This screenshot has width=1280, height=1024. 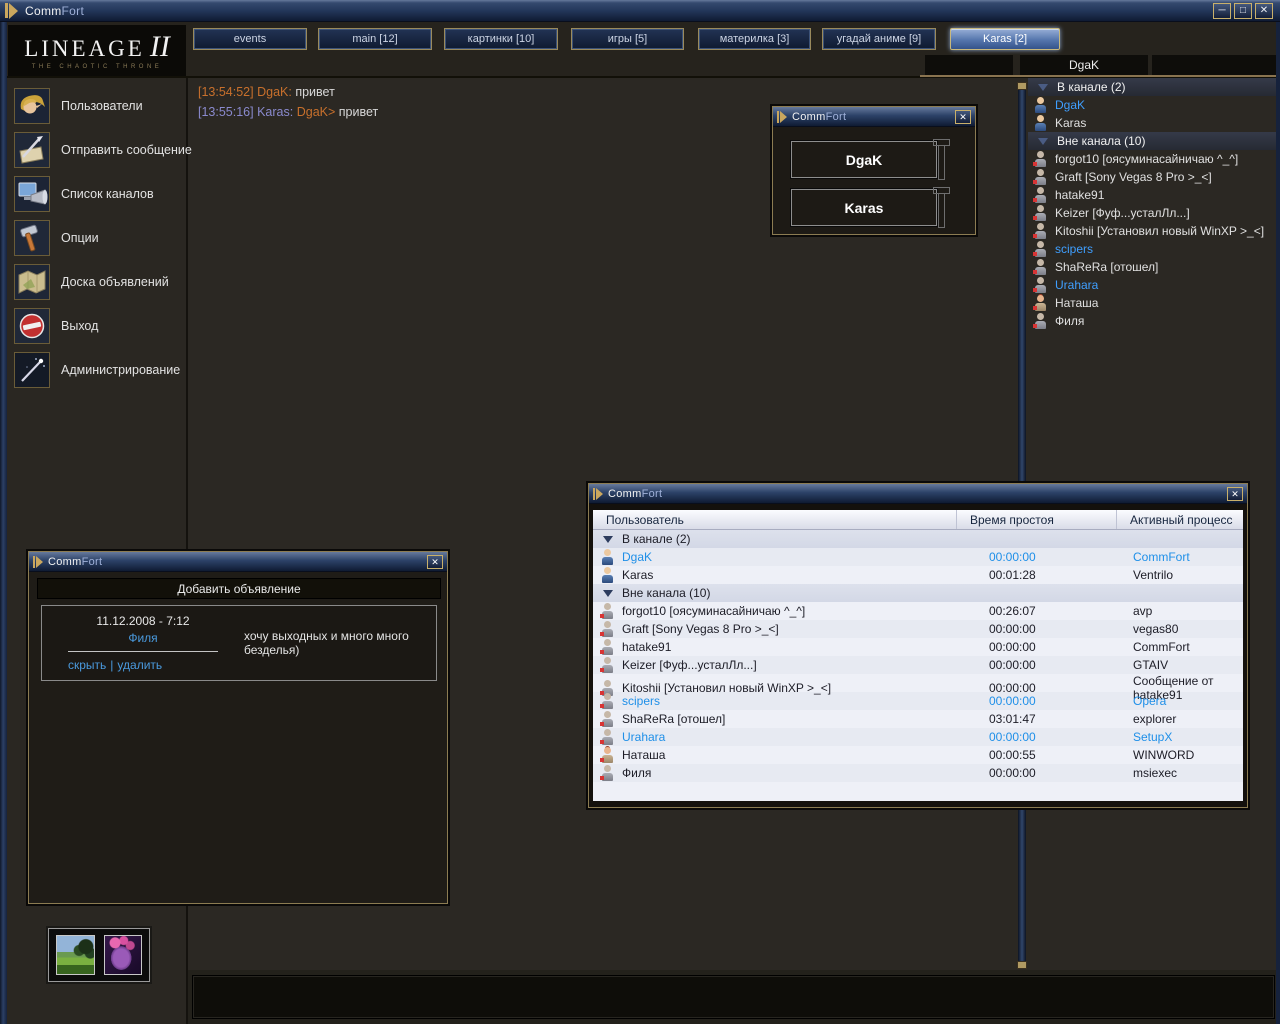 I want to click on sidebar-label: Список каналов, so click(x=107, y=194).